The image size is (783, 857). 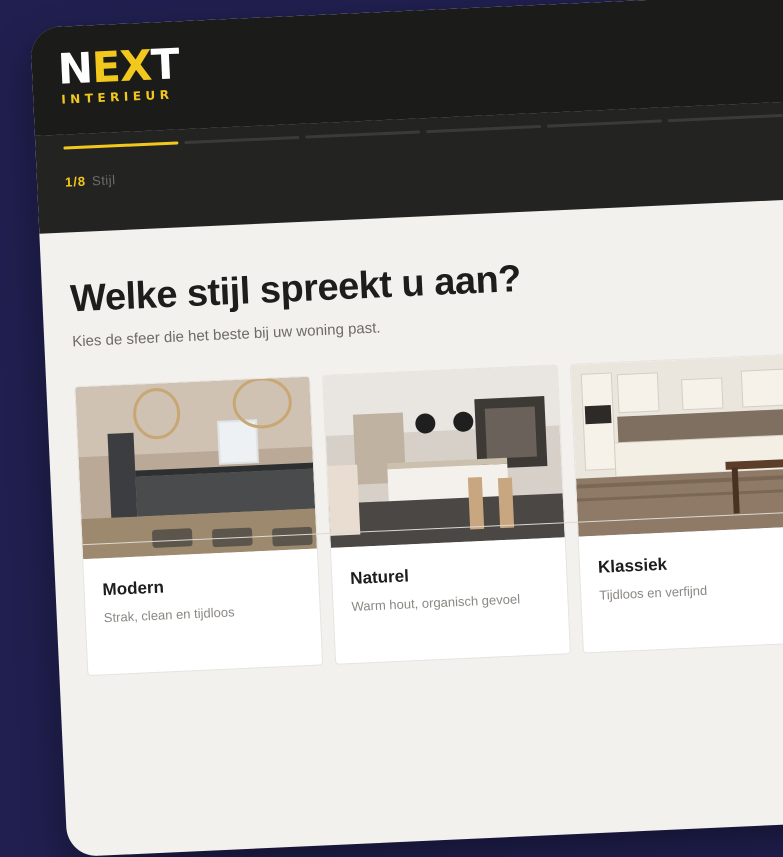 I want to click on naturel-kitchen-photo, so click(x=444, y=456).